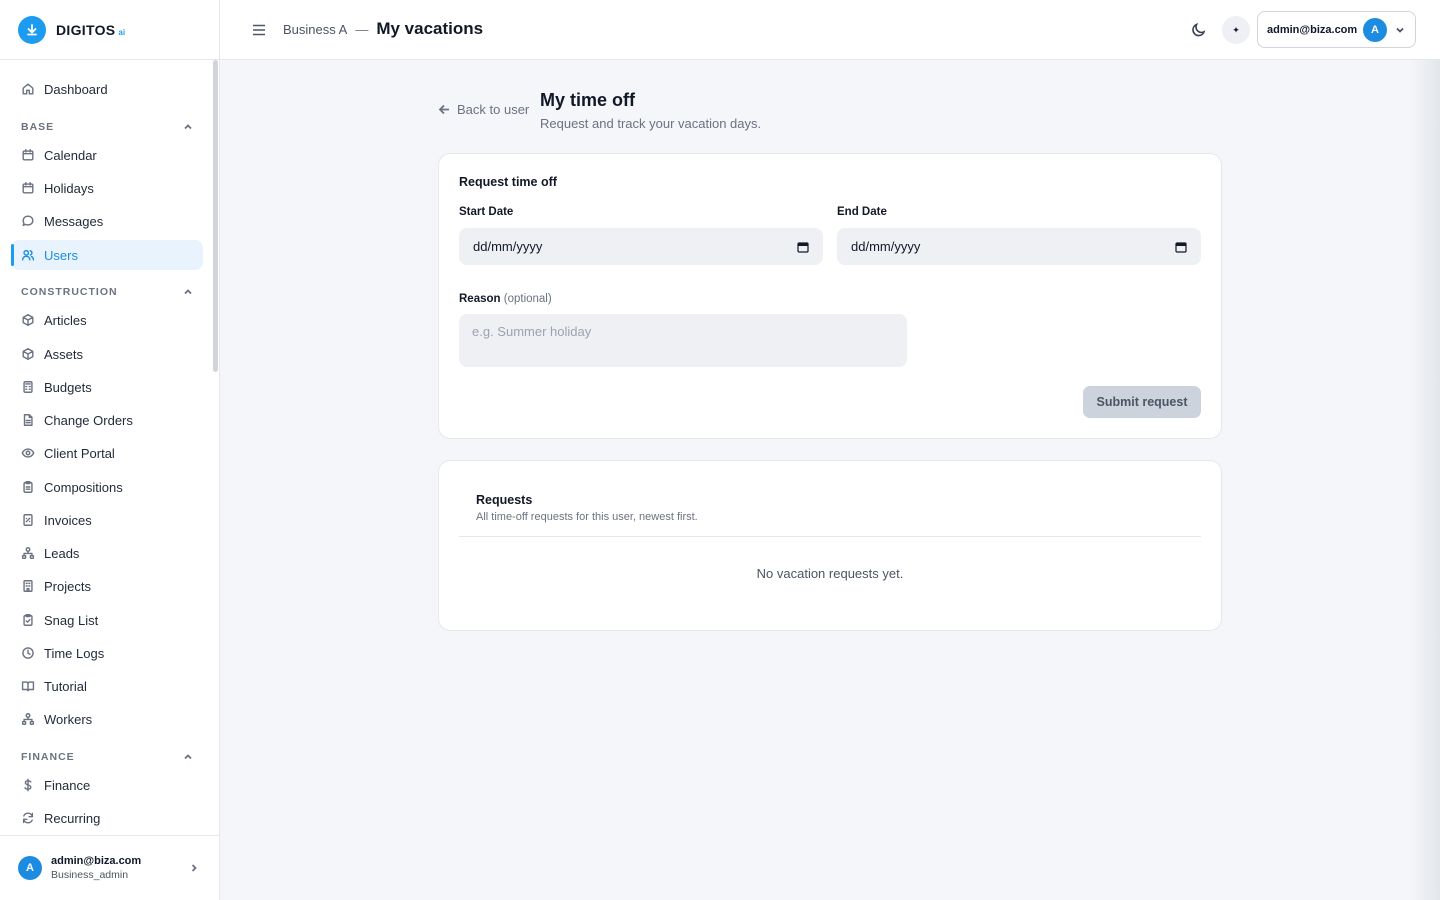 The width and height of the screenshot is (1440, 900). Describe the element at coordinates (1312, 29) in the screenshot. I see `account-email: admin@biza.com` at that location.